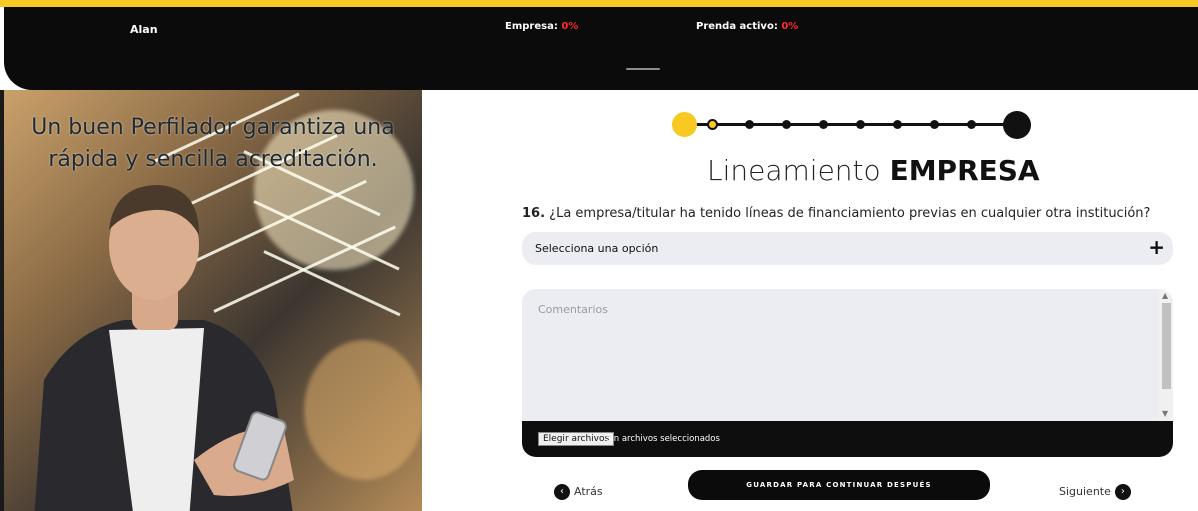 The height and width of the screenshot is (511, 1198). I want to click on prenda-value: 0%, so click(790, 26).